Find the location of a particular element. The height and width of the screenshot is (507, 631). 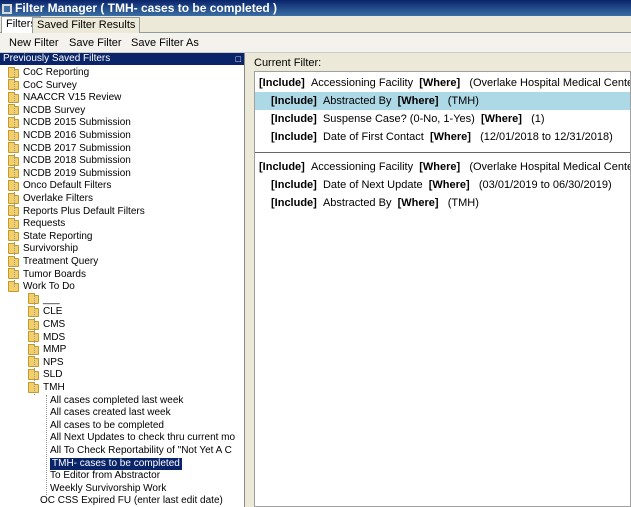

tree-folder-item: State Reporting is located at coordinates (50, 236).